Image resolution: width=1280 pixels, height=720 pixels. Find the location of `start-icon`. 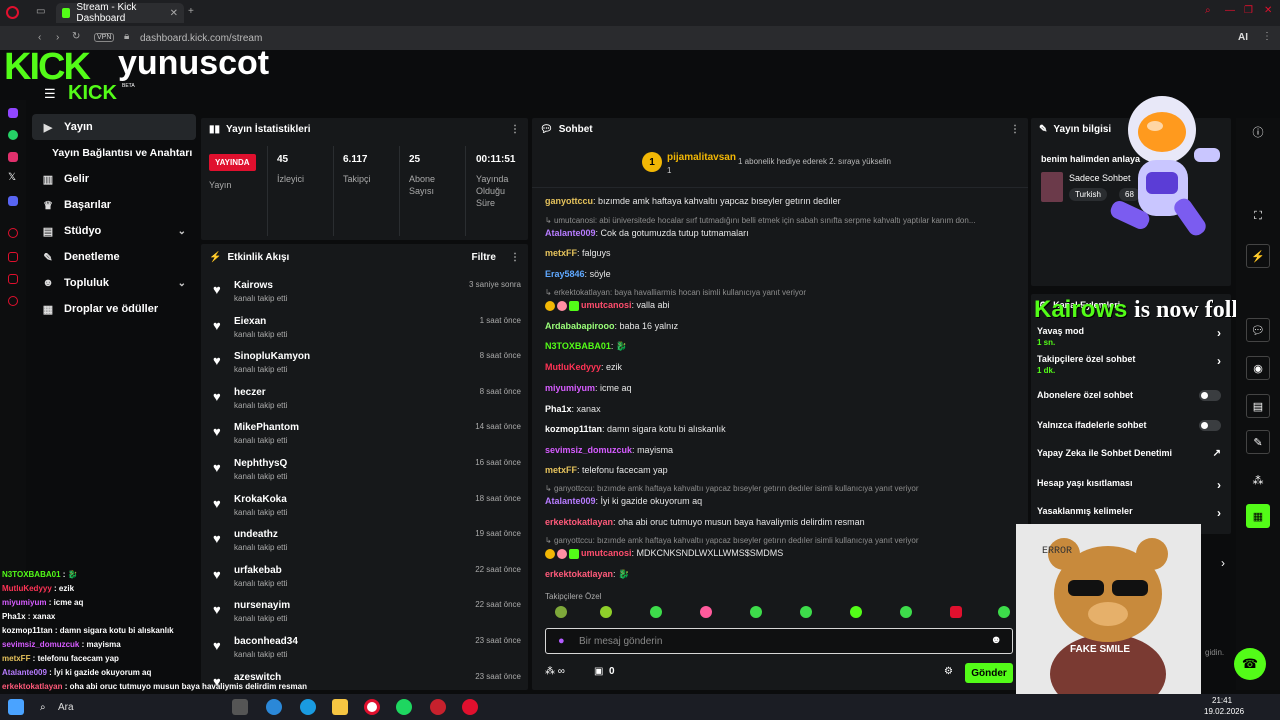

start-icon is located at coordinates (16, 707).